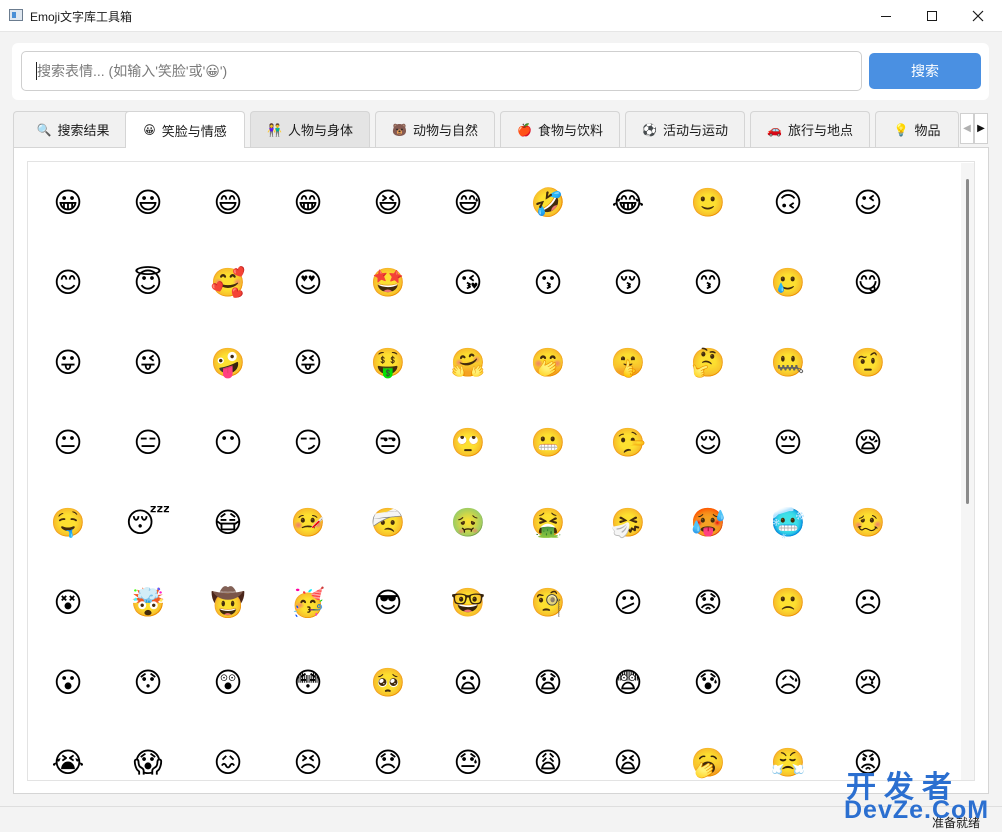  Describe the element at coordinates (68, 363) in the screenshot. I see `emoji-cell: 😛` at that location.